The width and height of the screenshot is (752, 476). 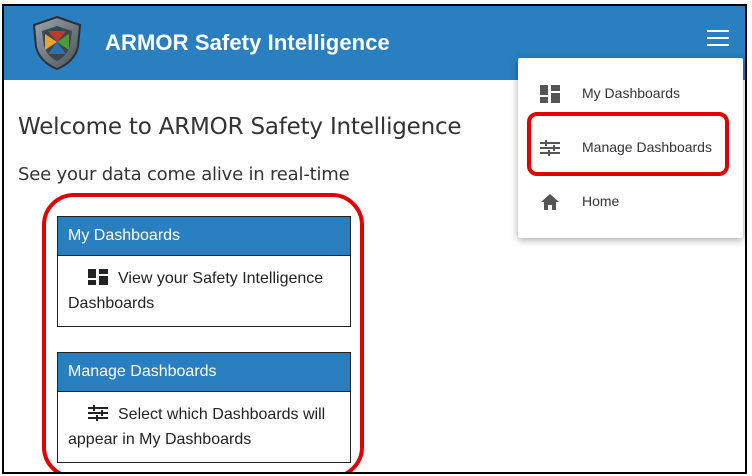 I want to click on dashboard-icon, so click(x=550, y=94).